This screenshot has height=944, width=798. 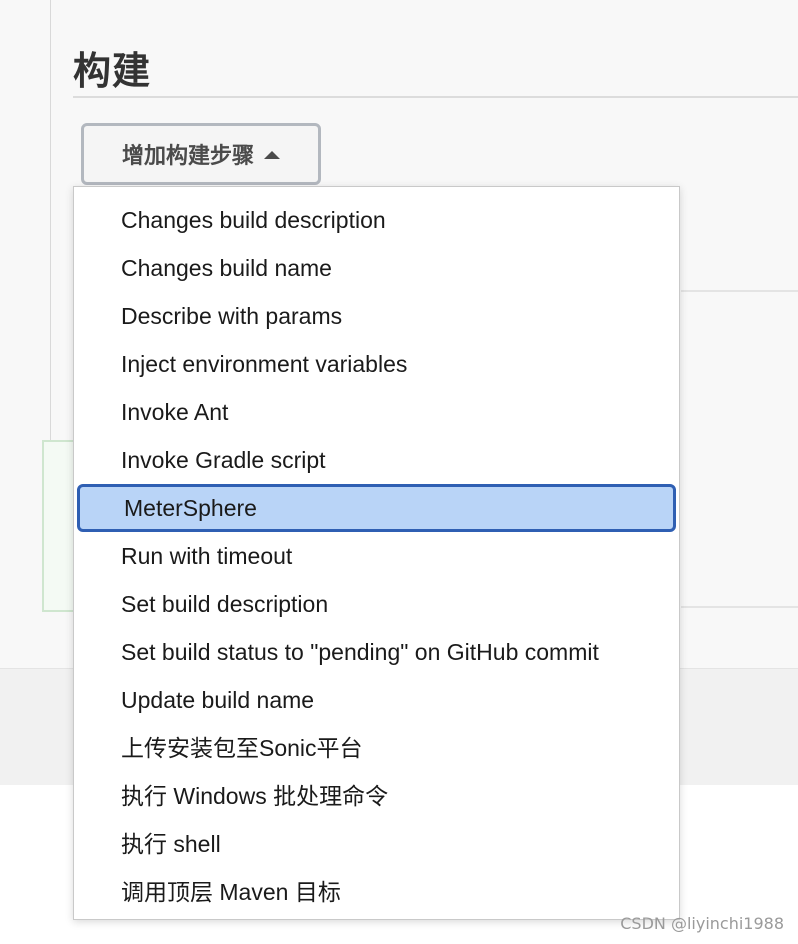 I want to click on background-panel, so click(x=739, y=449).